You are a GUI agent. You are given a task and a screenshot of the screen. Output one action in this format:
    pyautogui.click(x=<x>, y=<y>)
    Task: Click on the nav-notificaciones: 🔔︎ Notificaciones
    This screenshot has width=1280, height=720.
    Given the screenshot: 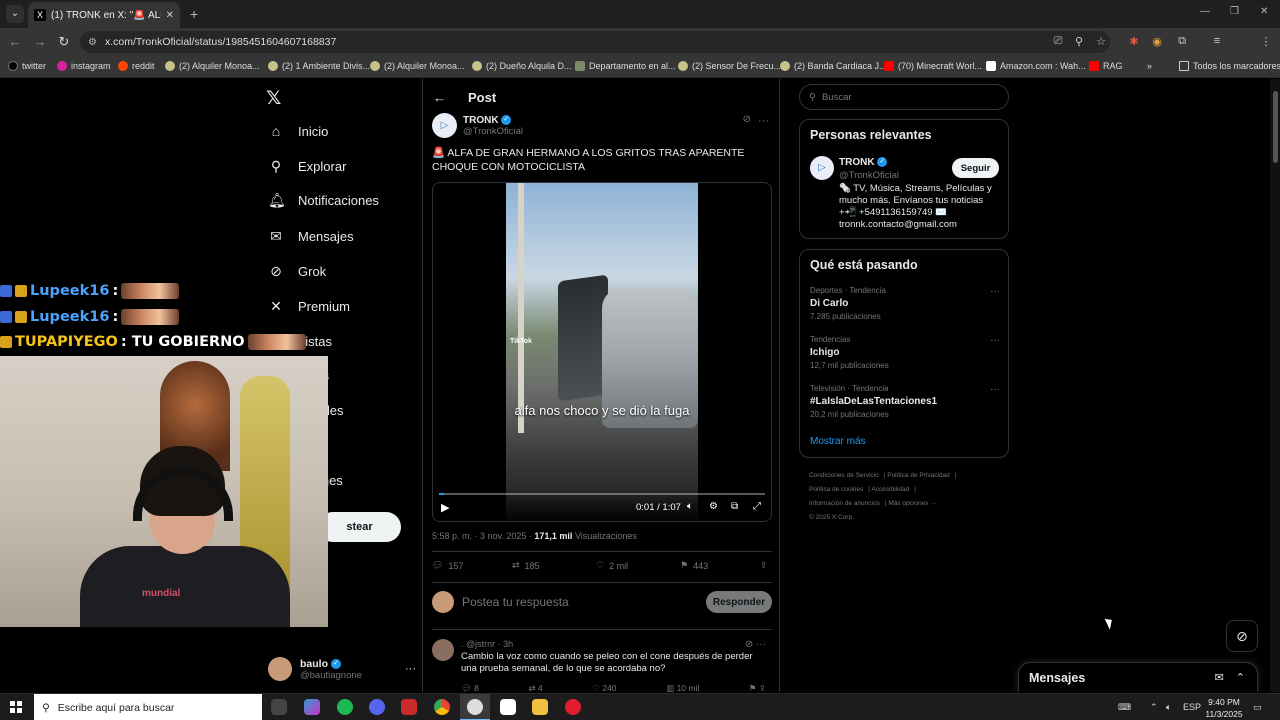 What is the action you would take?
    pyautogui.click(x=323, y=200)
    